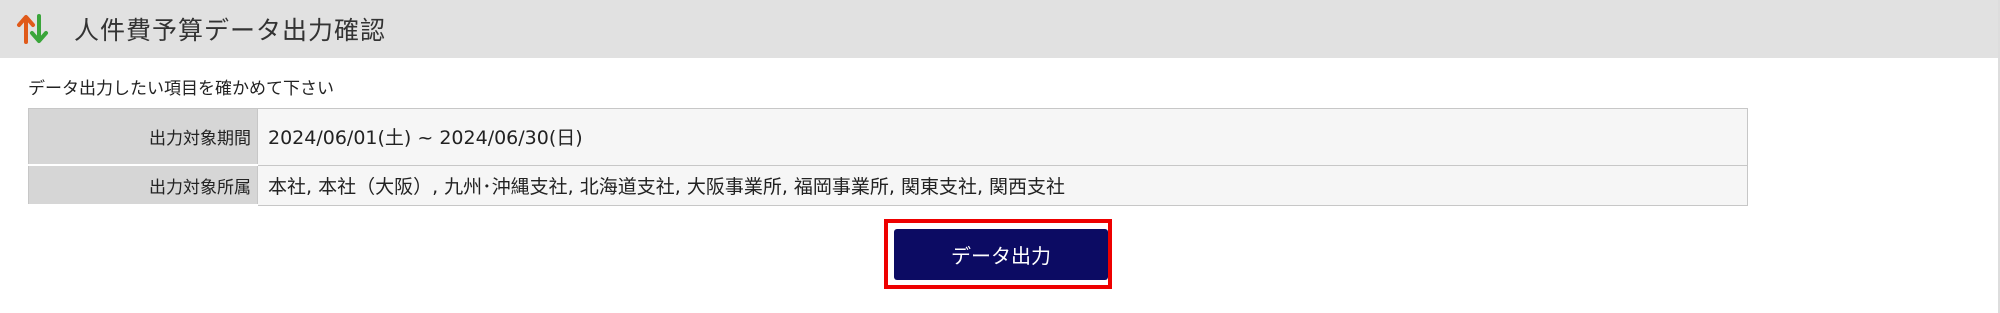 The width and height of the screenshot is (2000, 313). I want to click on page-title: 人件費予算データ出力確認, so click(230, 30).